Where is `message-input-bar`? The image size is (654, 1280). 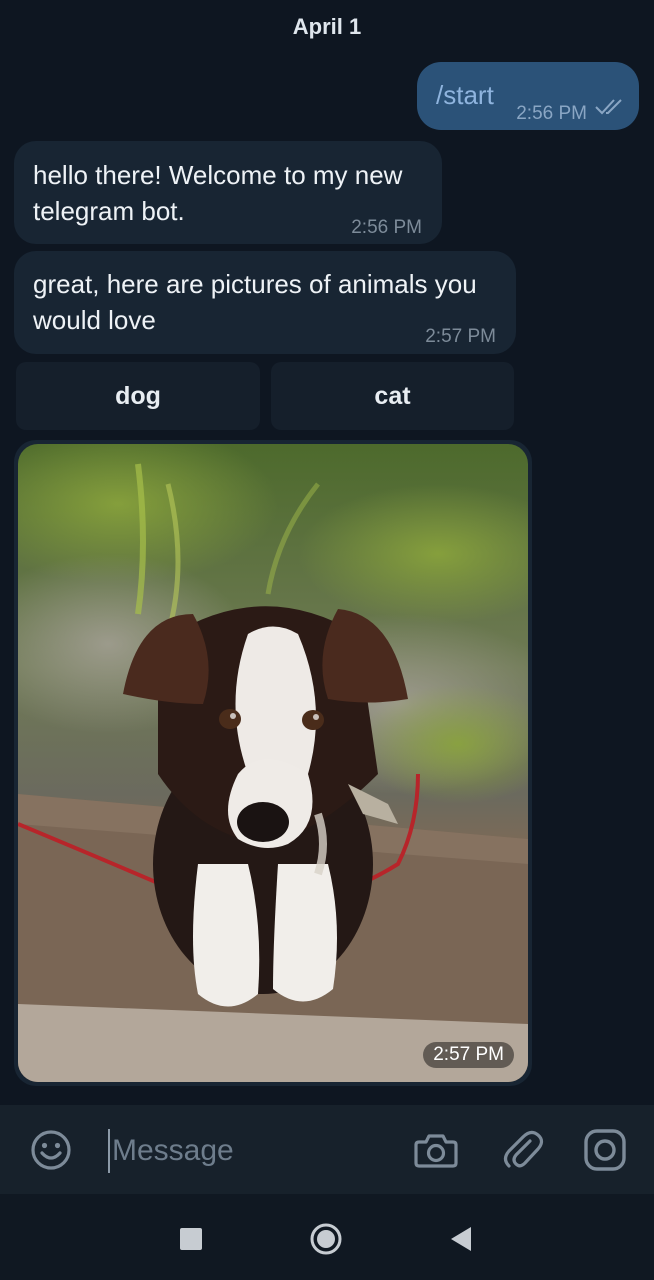
message-input-bar is located at coordinates (327, 1149).